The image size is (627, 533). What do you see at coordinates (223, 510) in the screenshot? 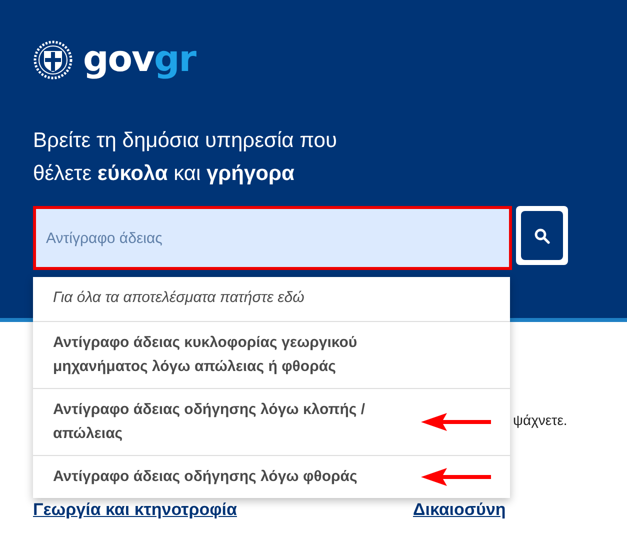
I see `category-link: Γεωργία και κτηνοτροφία` at bounding box center [223, 510].